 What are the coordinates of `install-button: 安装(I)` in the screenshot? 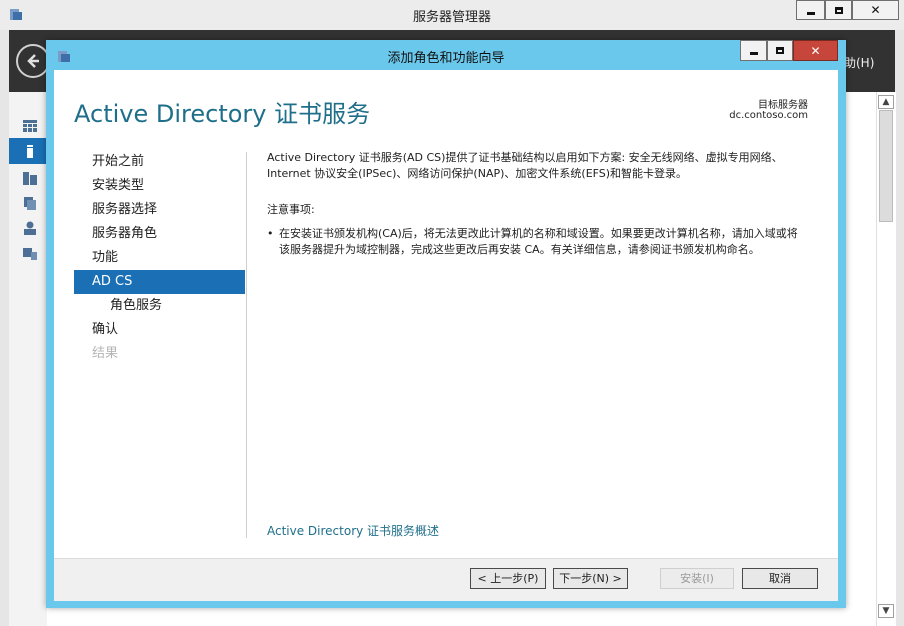 It's located at (697, 578).